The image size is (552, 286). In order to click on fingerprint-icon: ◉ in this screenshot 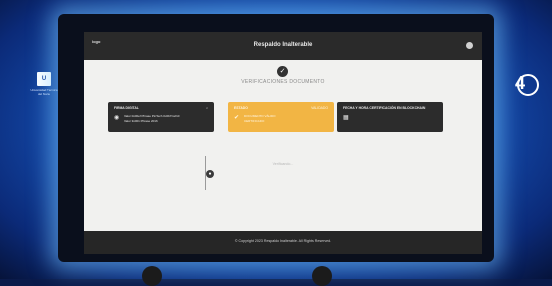, I will do `click(117, 118)`.